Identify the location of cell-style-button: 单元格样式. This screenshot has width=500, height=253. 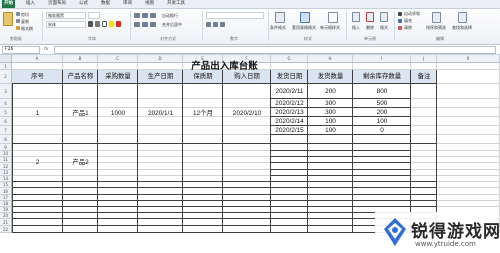
(330, 28).